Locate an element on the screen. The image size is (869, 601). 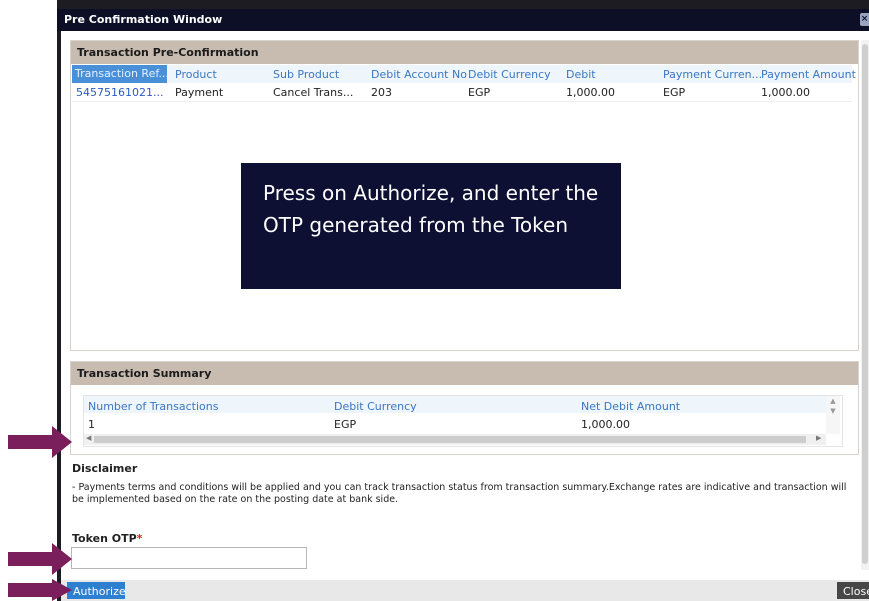
window-title: Pre Confirmation Window is located at coordinates (143, 19).